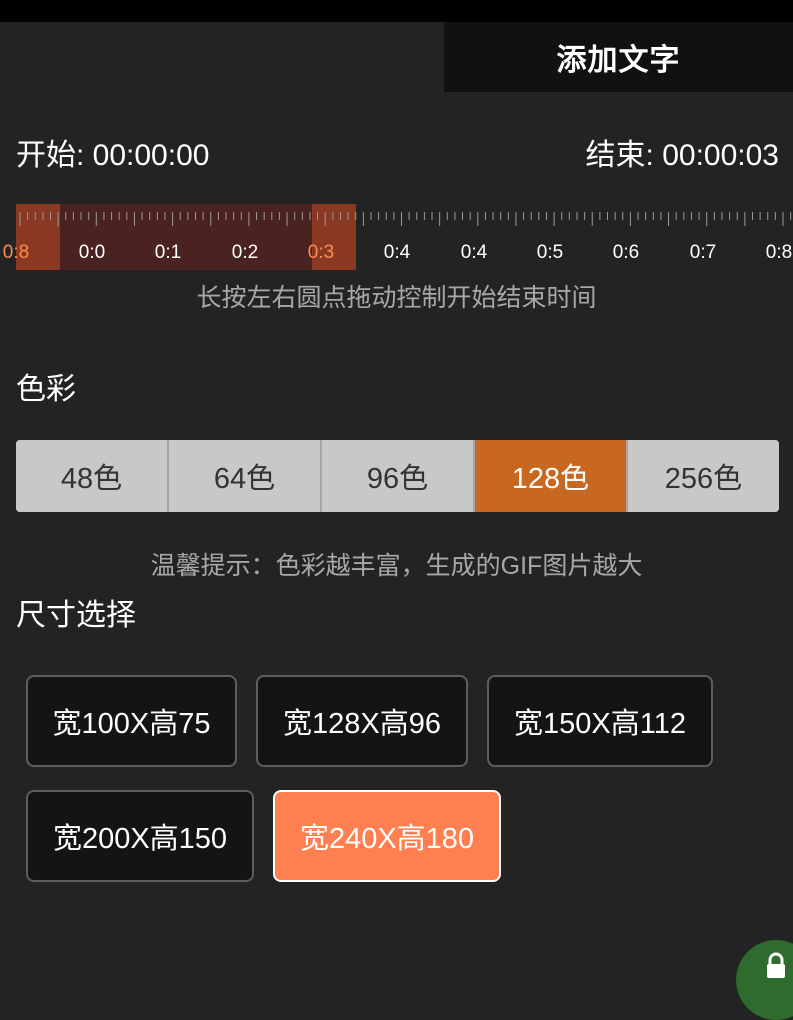 This screenshot has height=1020, width=793. Describe the element at coordinates (131, 721) in the screenshot. I see `size-option-100x75: 宽100X高75` at that location.